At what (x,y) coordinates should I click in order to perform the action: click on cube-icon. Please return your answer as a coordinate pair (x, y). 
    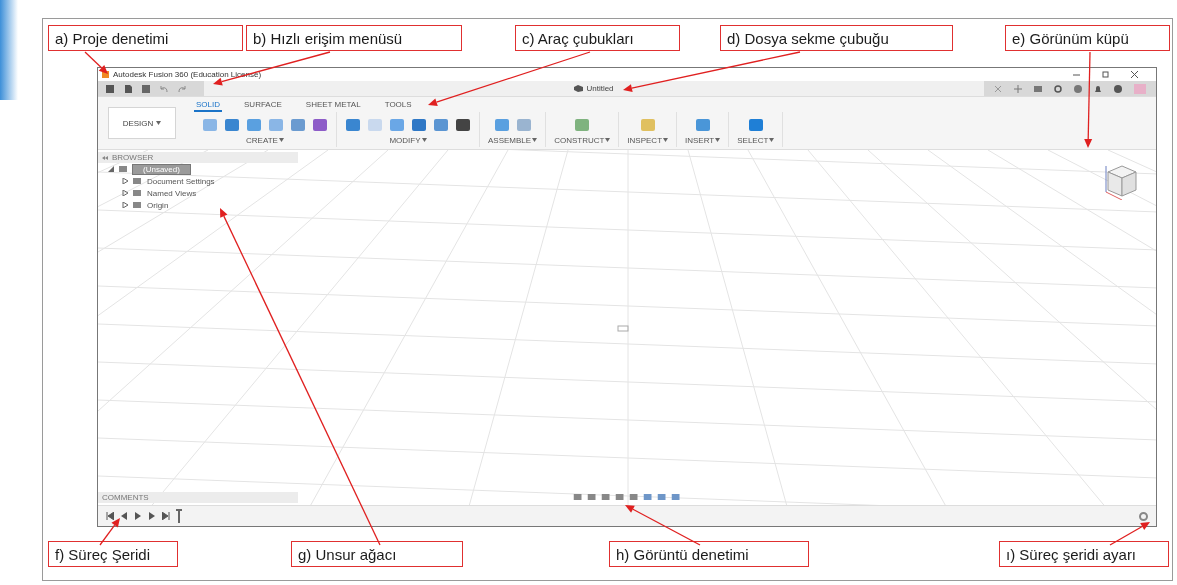
    Looking at the image, I should click on (579, 88).